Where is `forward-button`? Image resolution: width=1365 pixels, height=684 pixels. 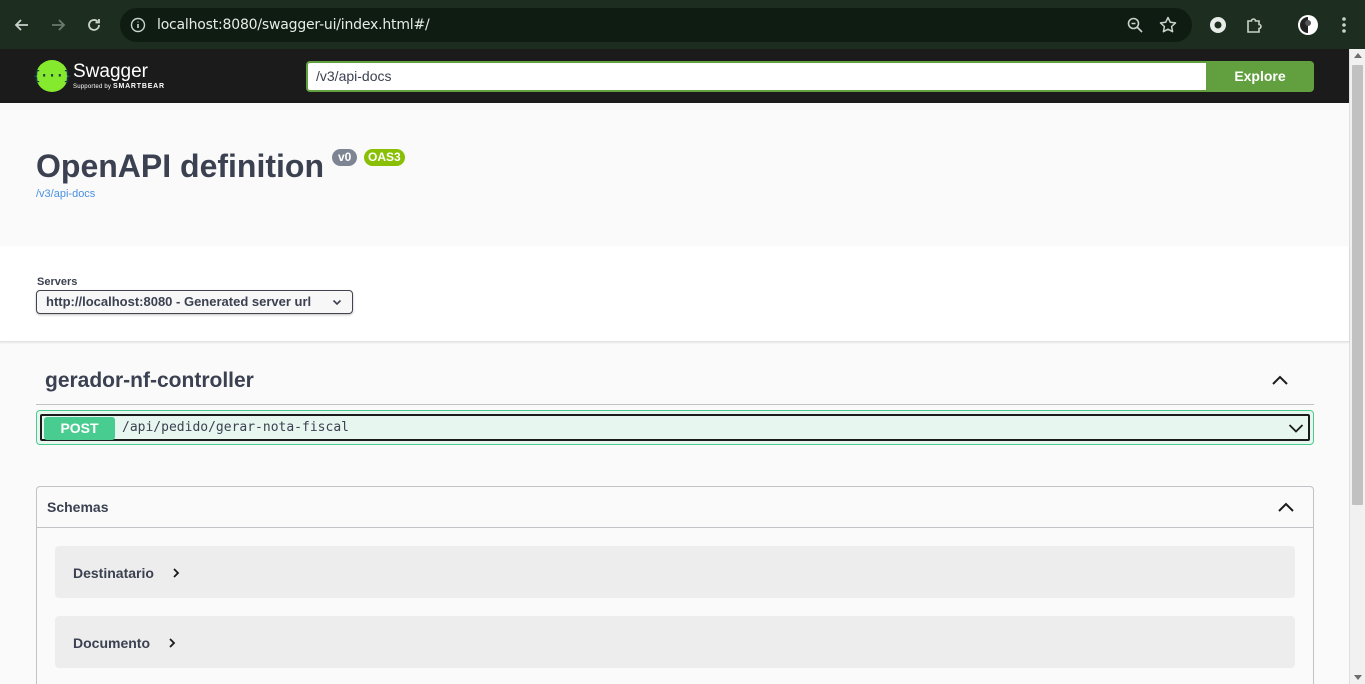 forward-button is located at coordinates (58, 25).